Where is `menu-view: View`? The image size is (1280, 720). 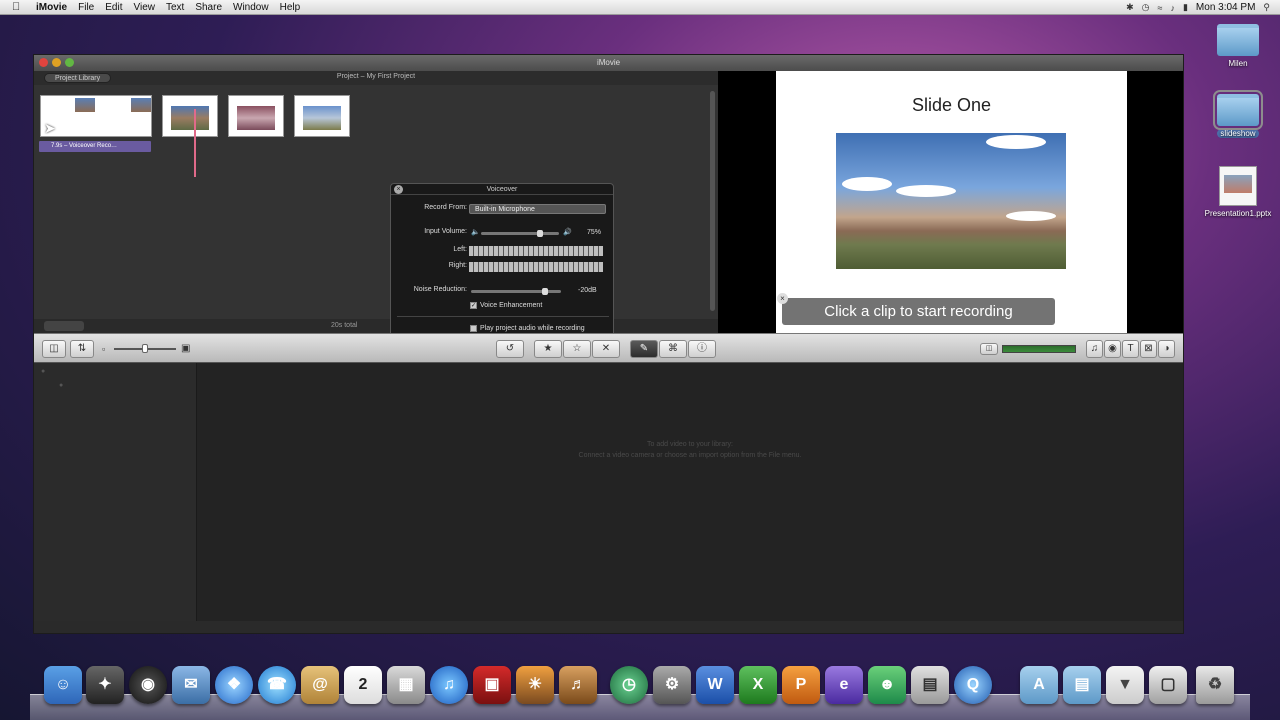 menu-view: View is located at coordinates (144, 7).